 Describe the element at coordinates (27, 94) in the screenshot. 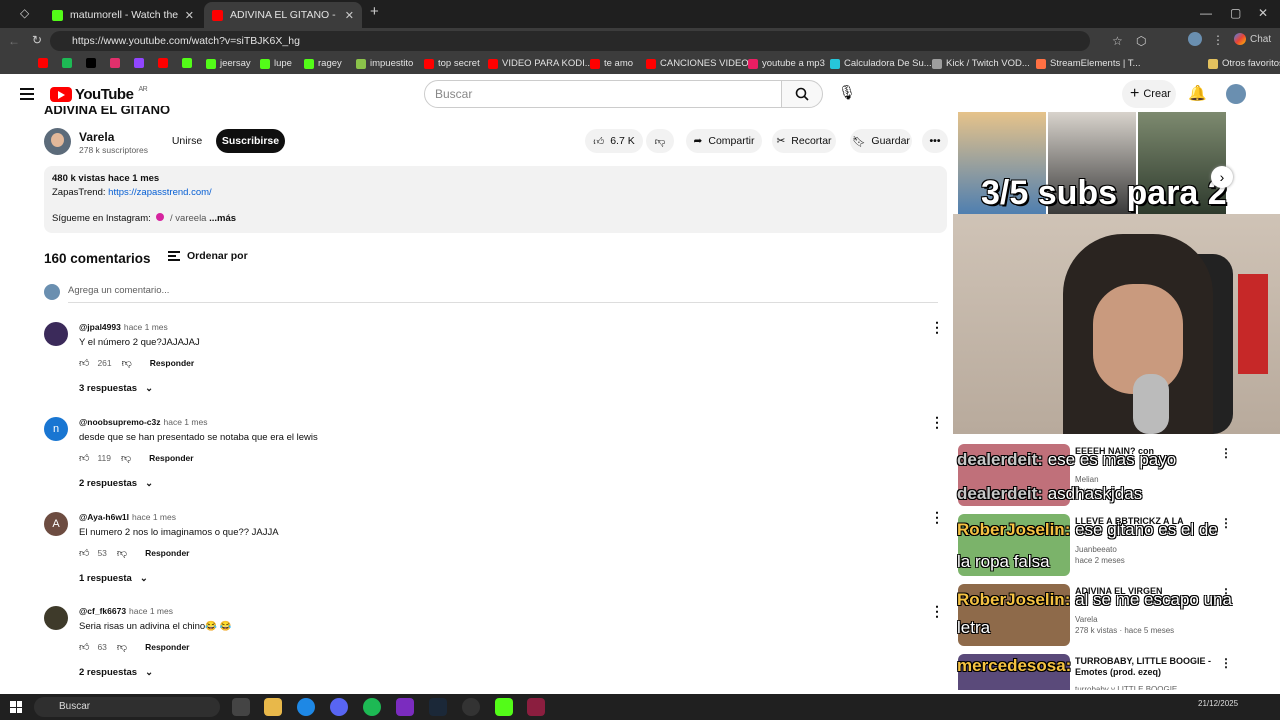

I see `menu-icon` at that location.